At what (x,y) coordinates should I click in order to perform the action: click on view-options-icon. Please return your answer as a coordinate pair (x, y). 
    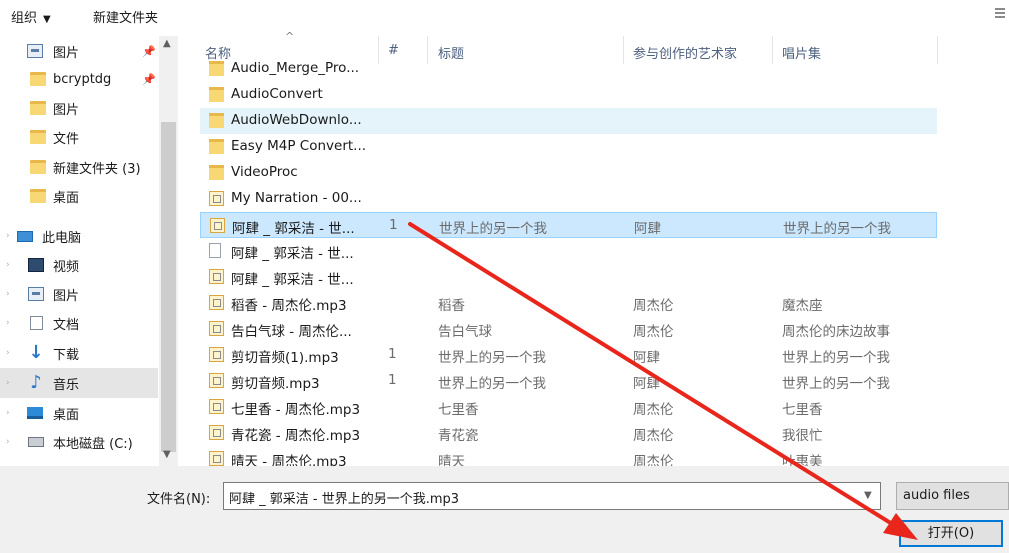
    Looking at the image, I should click on (1001, 14).